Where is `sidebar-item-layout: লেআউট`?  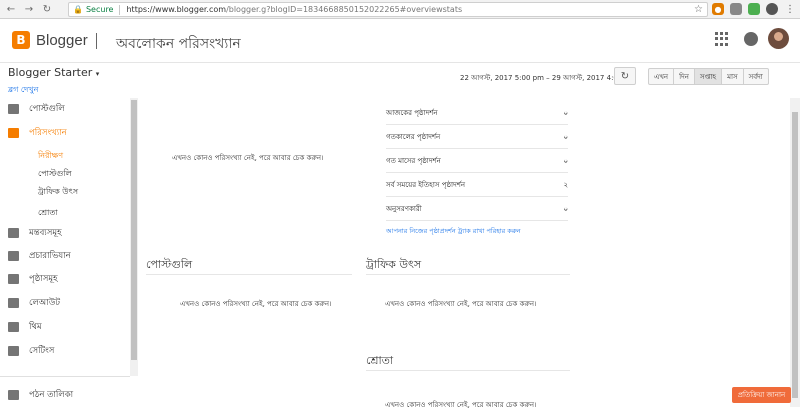 sidebar-item-layout: লেআউট is located at coordinates (34, 303).